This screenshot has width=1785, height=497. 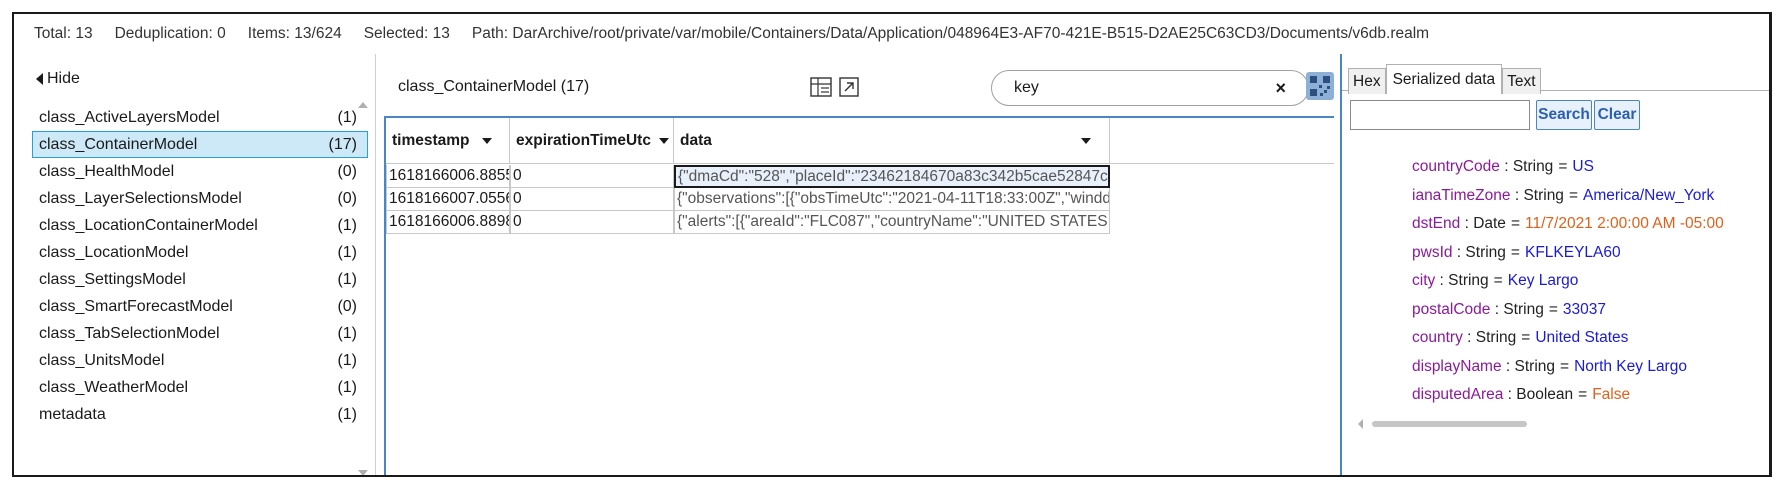 I want to click on property-row: displayName : String = North Key Largo, so click(x=1549, y=367).